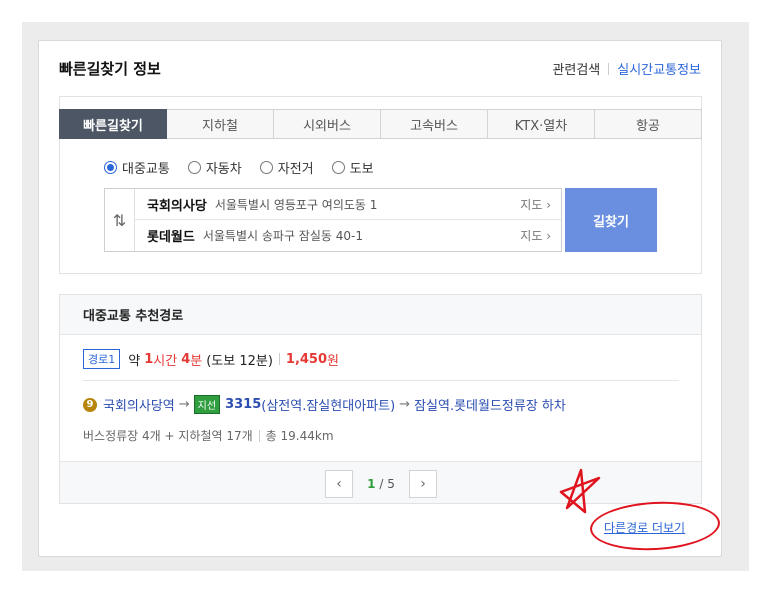  Describe the element at coordinates (299, 436) in the screenshot. I see `total-distance: 총 19.44km` at that location.